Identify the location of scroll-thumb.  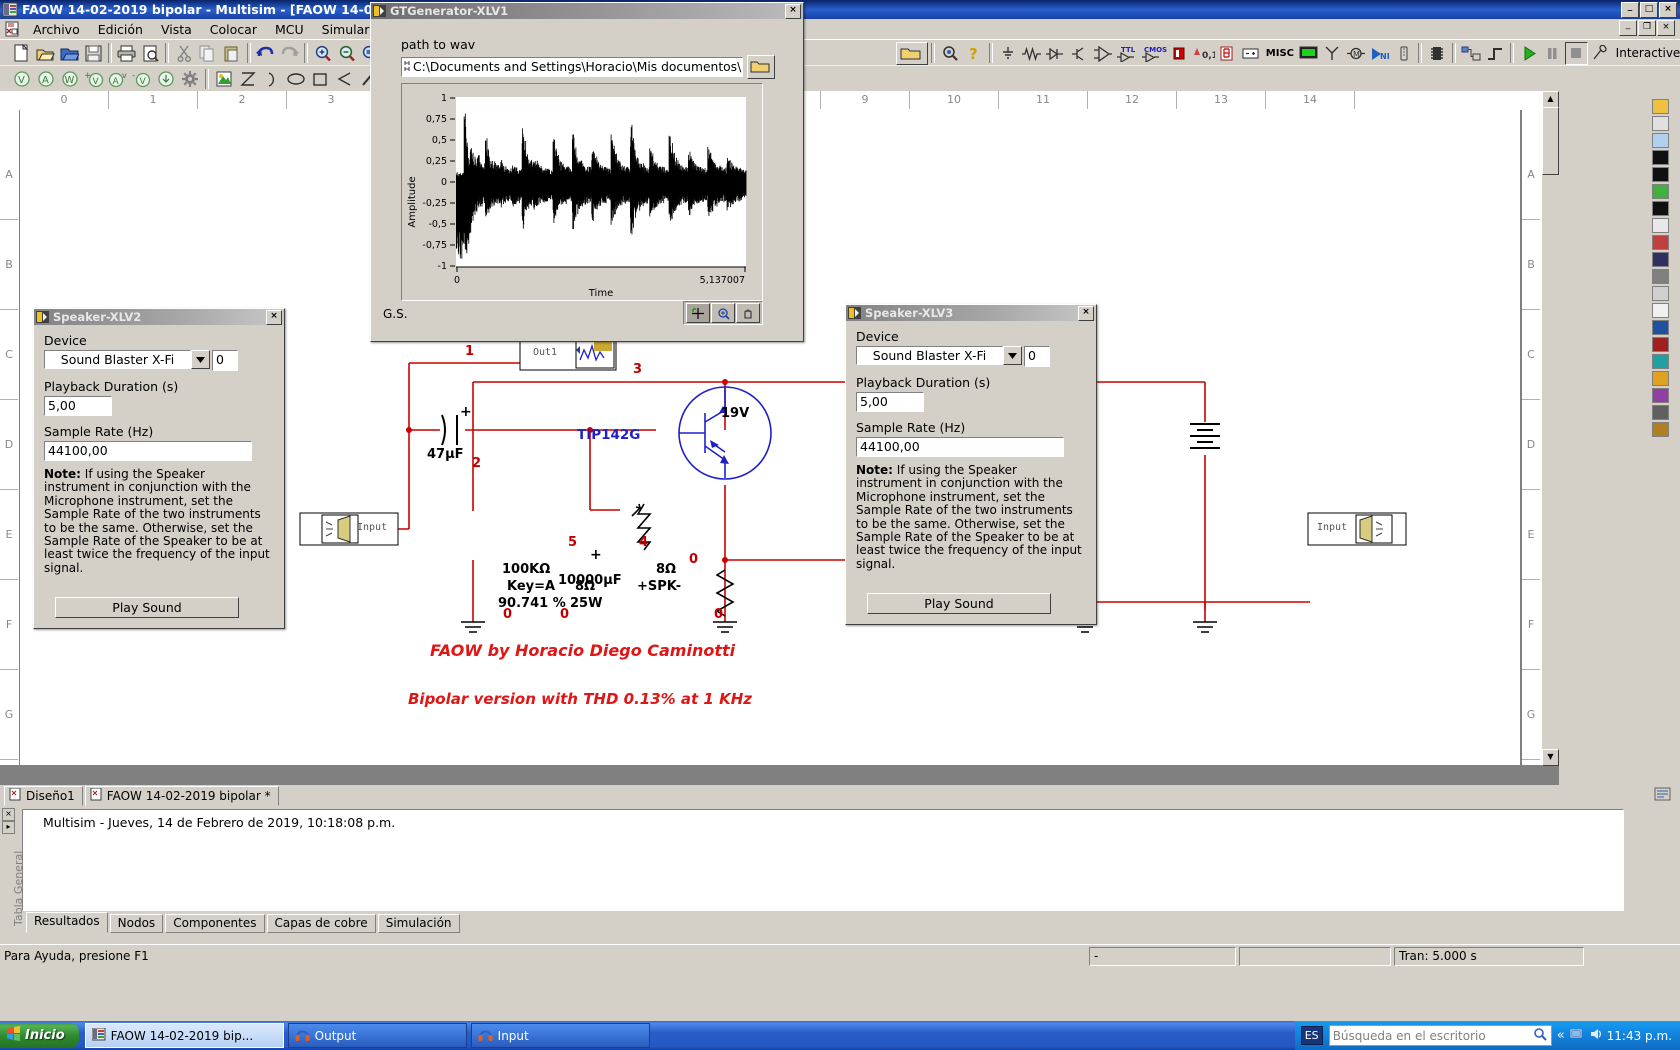
(1550, 141).